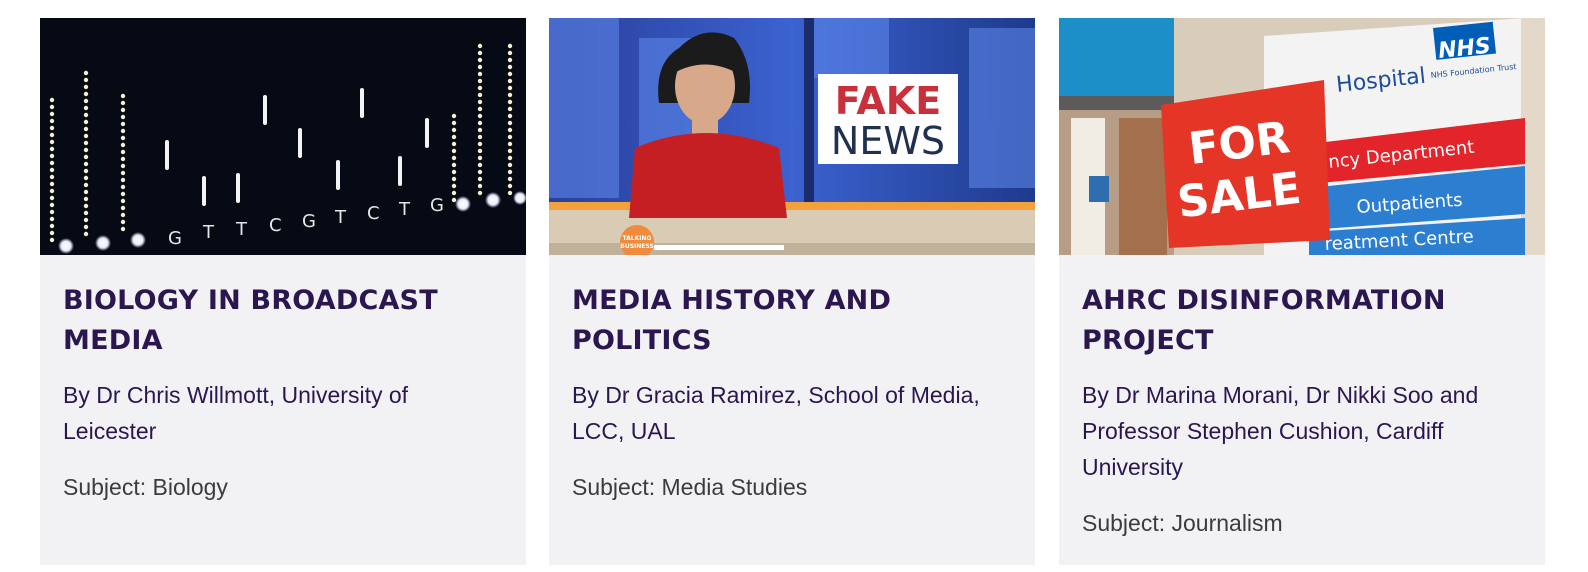 This screenshot has height=572, width=1588. I want to click on card-title: AHRC DISINFORMATION PROJECT, so click(1302, 321).